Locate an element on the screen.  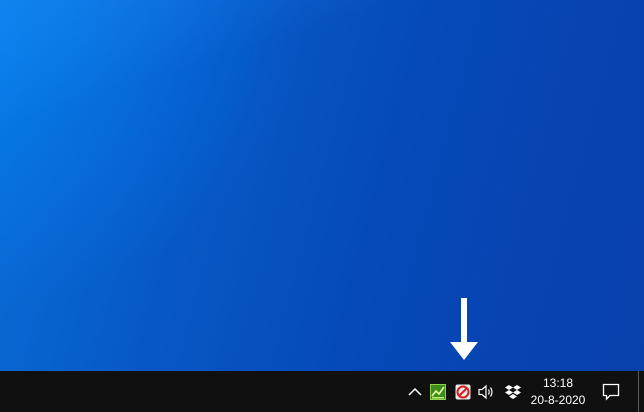
app-tray-icon is located at coordinates (438, 391).